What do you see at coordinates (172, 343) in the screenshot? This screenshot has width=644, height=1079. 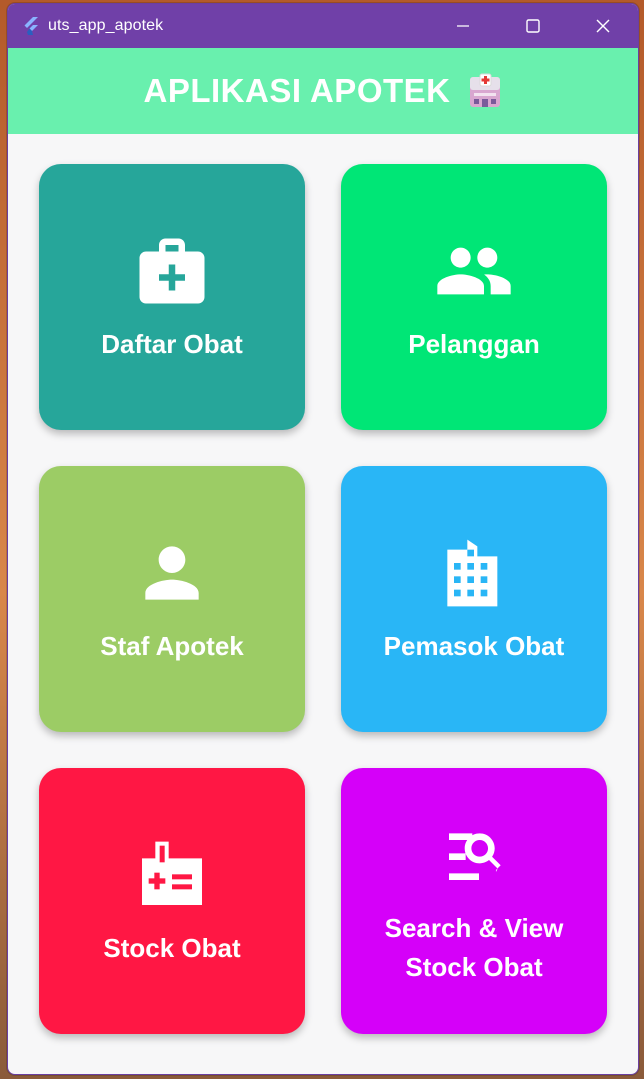 I see `menu-card-label: Daftar Obat` at bounding box center [172, 343].